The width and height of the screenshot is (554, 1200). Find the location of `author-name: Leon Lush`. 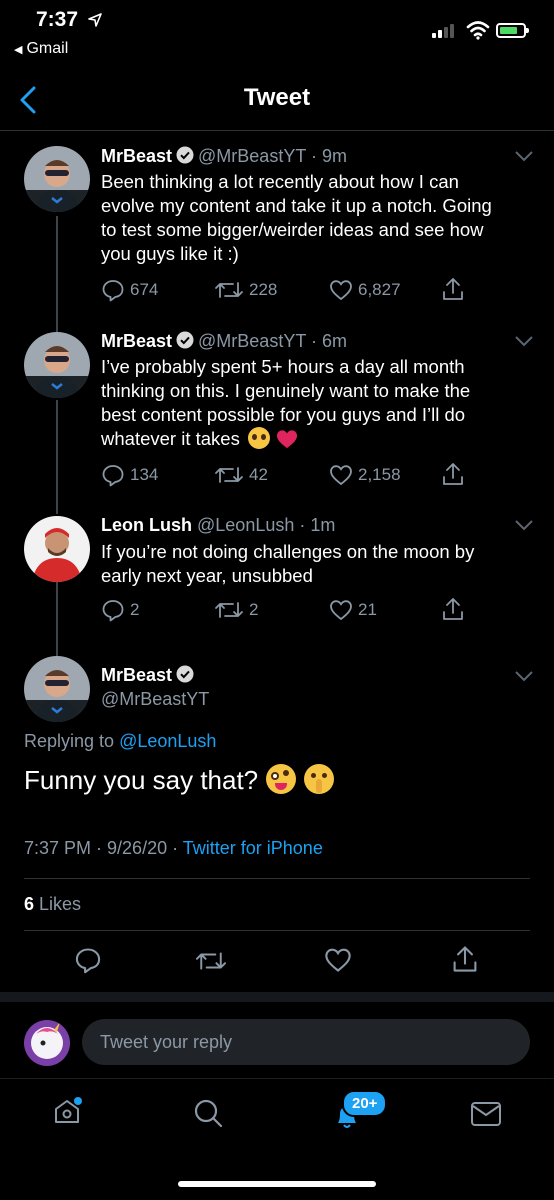

author-name: Leon Lush is located at coordinates (146, 525).